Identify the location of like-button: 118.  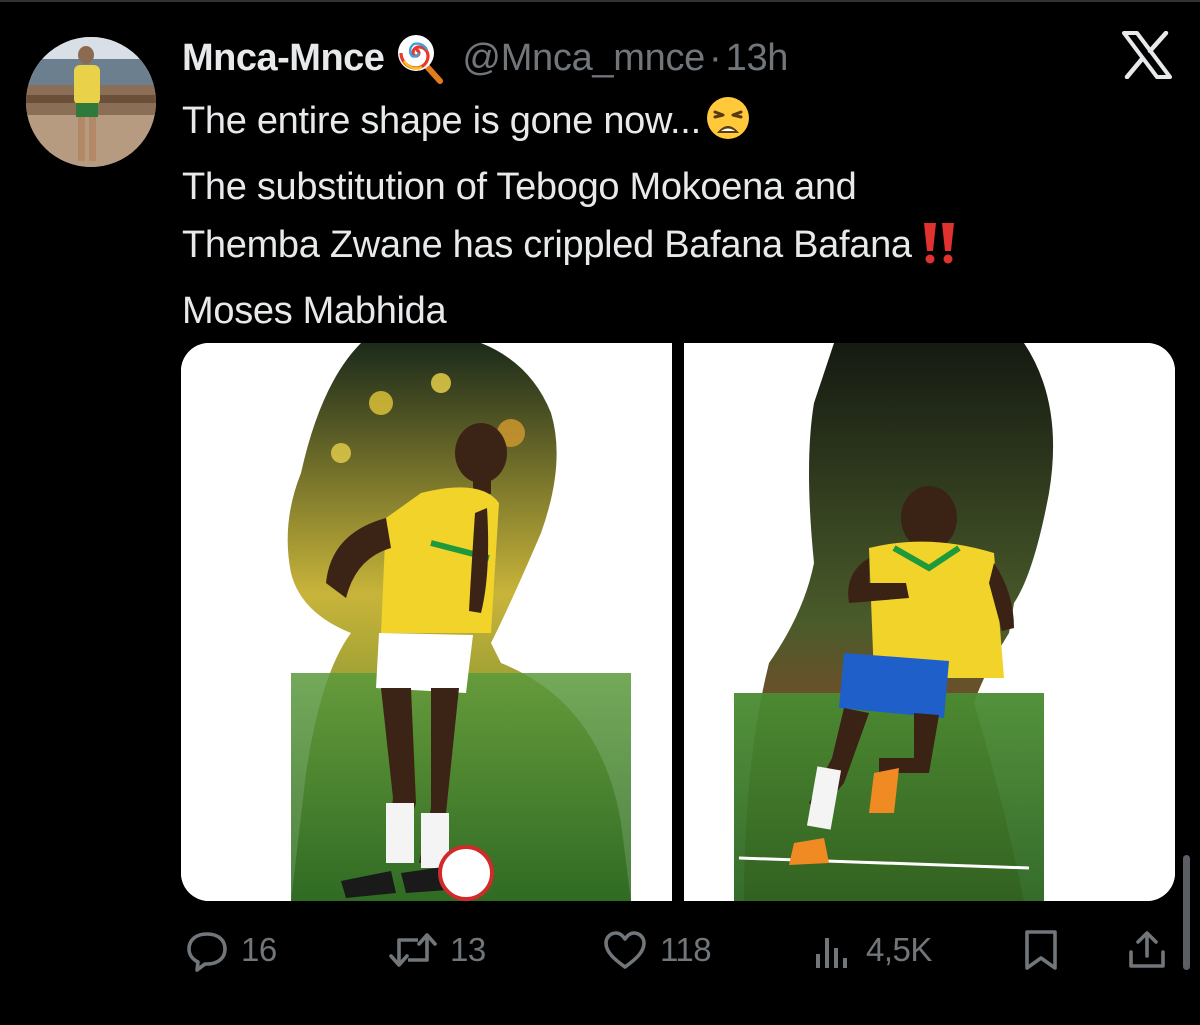
(657, 950).